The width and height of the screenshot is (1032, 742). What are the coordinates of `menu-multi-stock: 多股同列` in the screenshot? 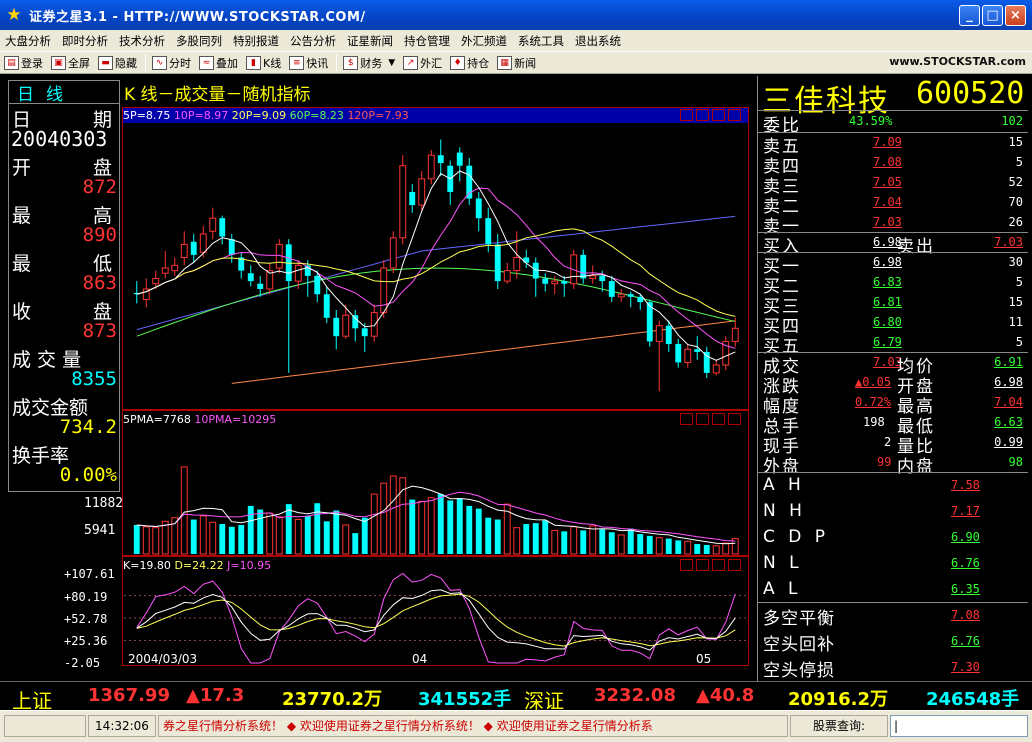 It's located at (199, 41).